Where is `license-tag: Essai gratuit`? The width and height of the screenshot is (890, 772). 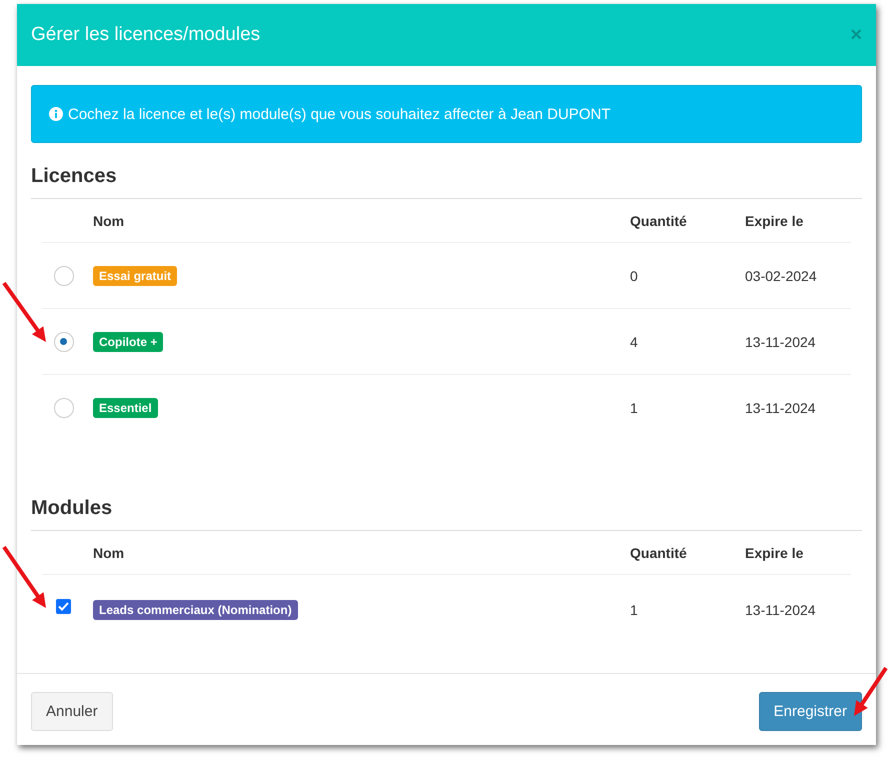 license-tag: Essai gratuit is located at coordinates (135, 276).